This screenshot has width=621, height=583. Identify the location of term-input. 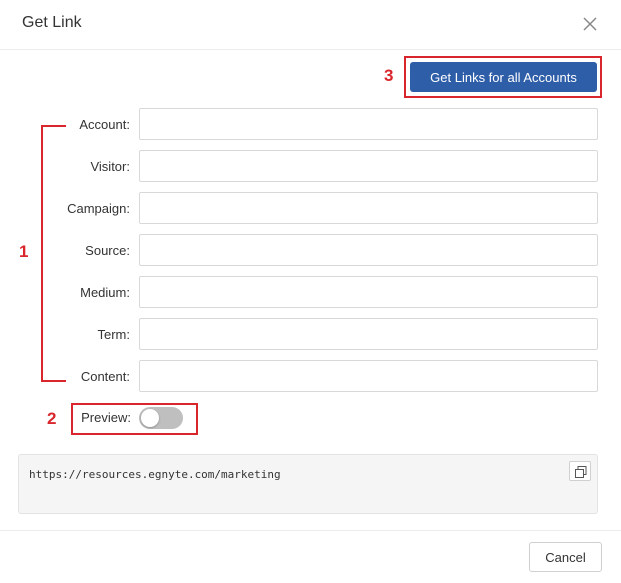
(368, 334).